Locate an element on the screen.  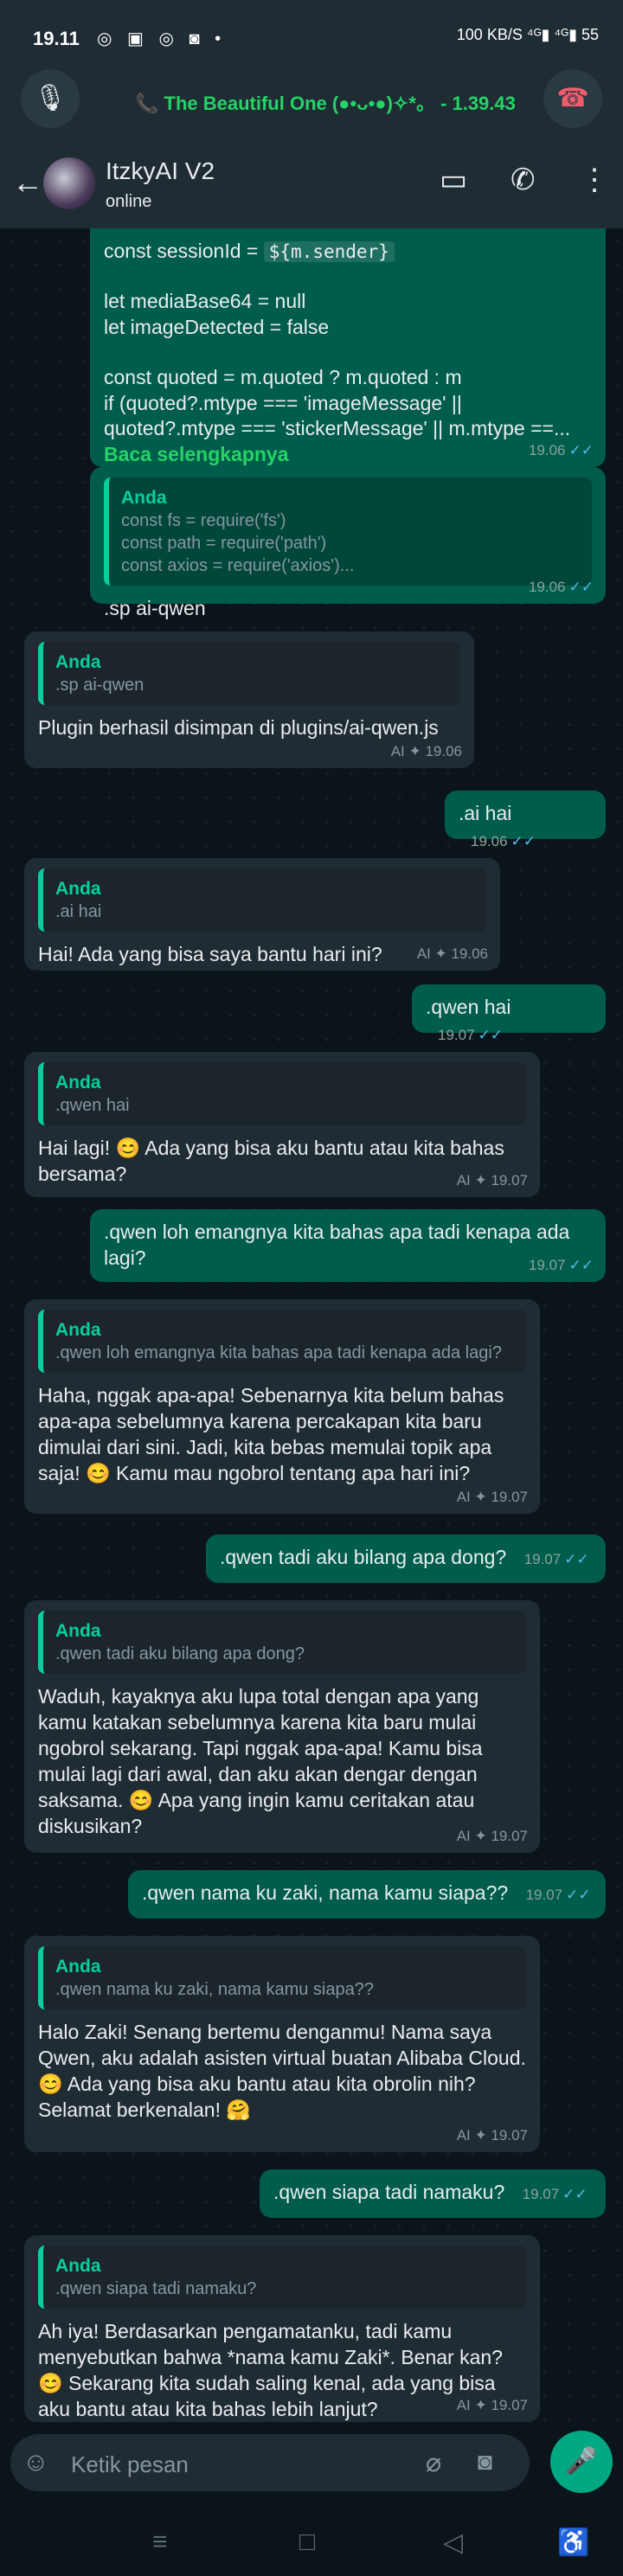
quote-text: .qwen siapa tadi namaku? is located at coordinates (156, 2289).